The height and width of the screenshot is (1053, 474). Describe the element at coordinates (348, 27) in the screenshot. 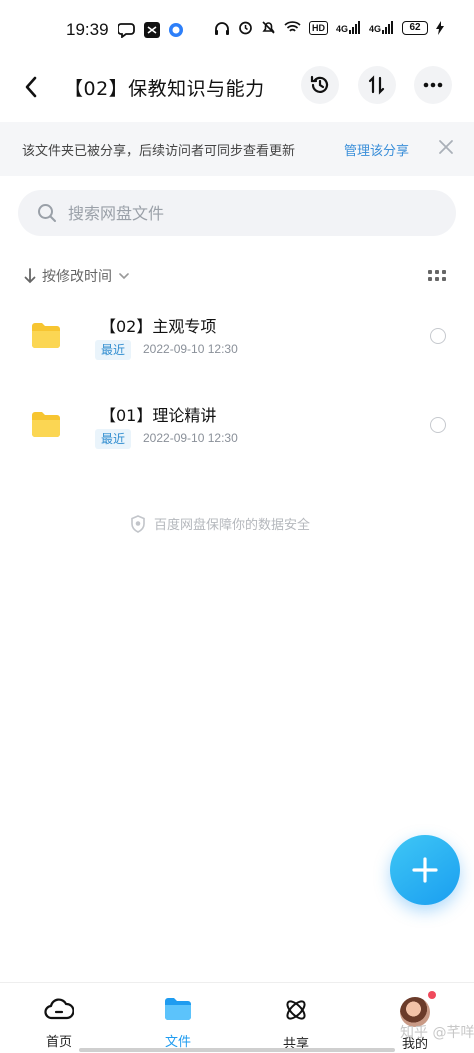

I see `signal-icon: 4G` at that location.